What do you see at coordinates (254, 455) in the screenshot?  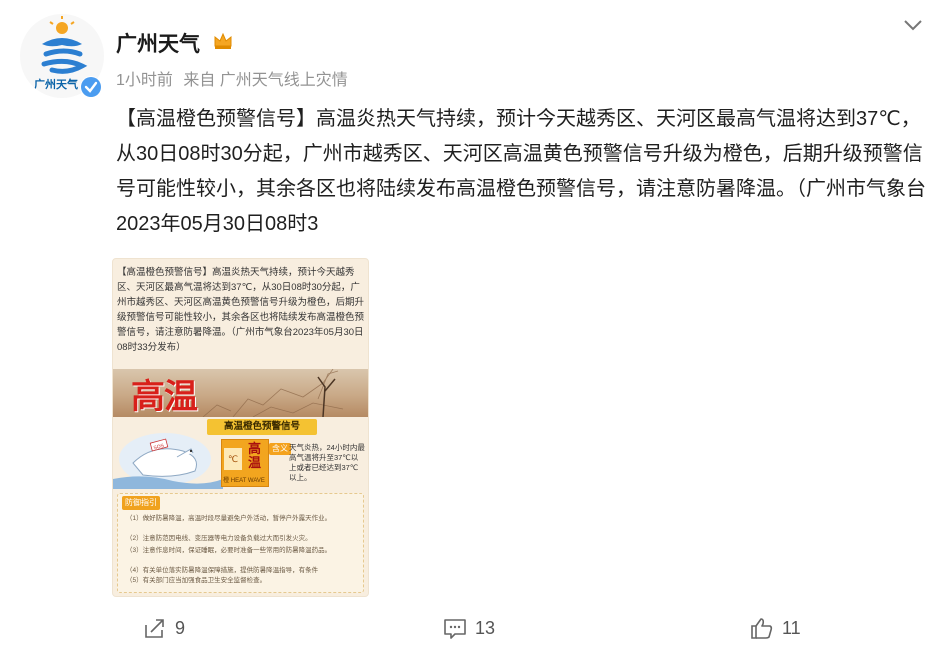 I see `sign-title: 高温` at bounding box center [254, 455].